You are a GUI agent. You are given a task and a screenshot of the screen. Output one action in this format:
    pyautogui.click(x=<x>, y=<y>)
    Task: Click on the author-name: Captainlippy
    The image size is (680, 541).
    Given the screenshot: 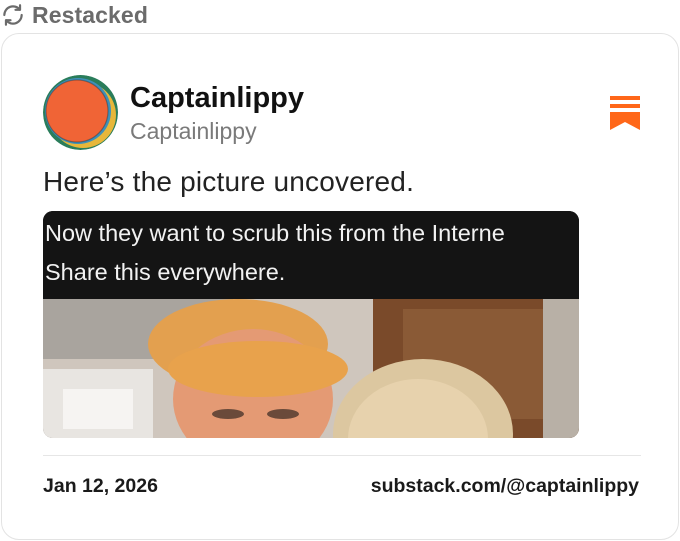 What is the action you would take?
    pyautogui.click(x=217, y=98)
    